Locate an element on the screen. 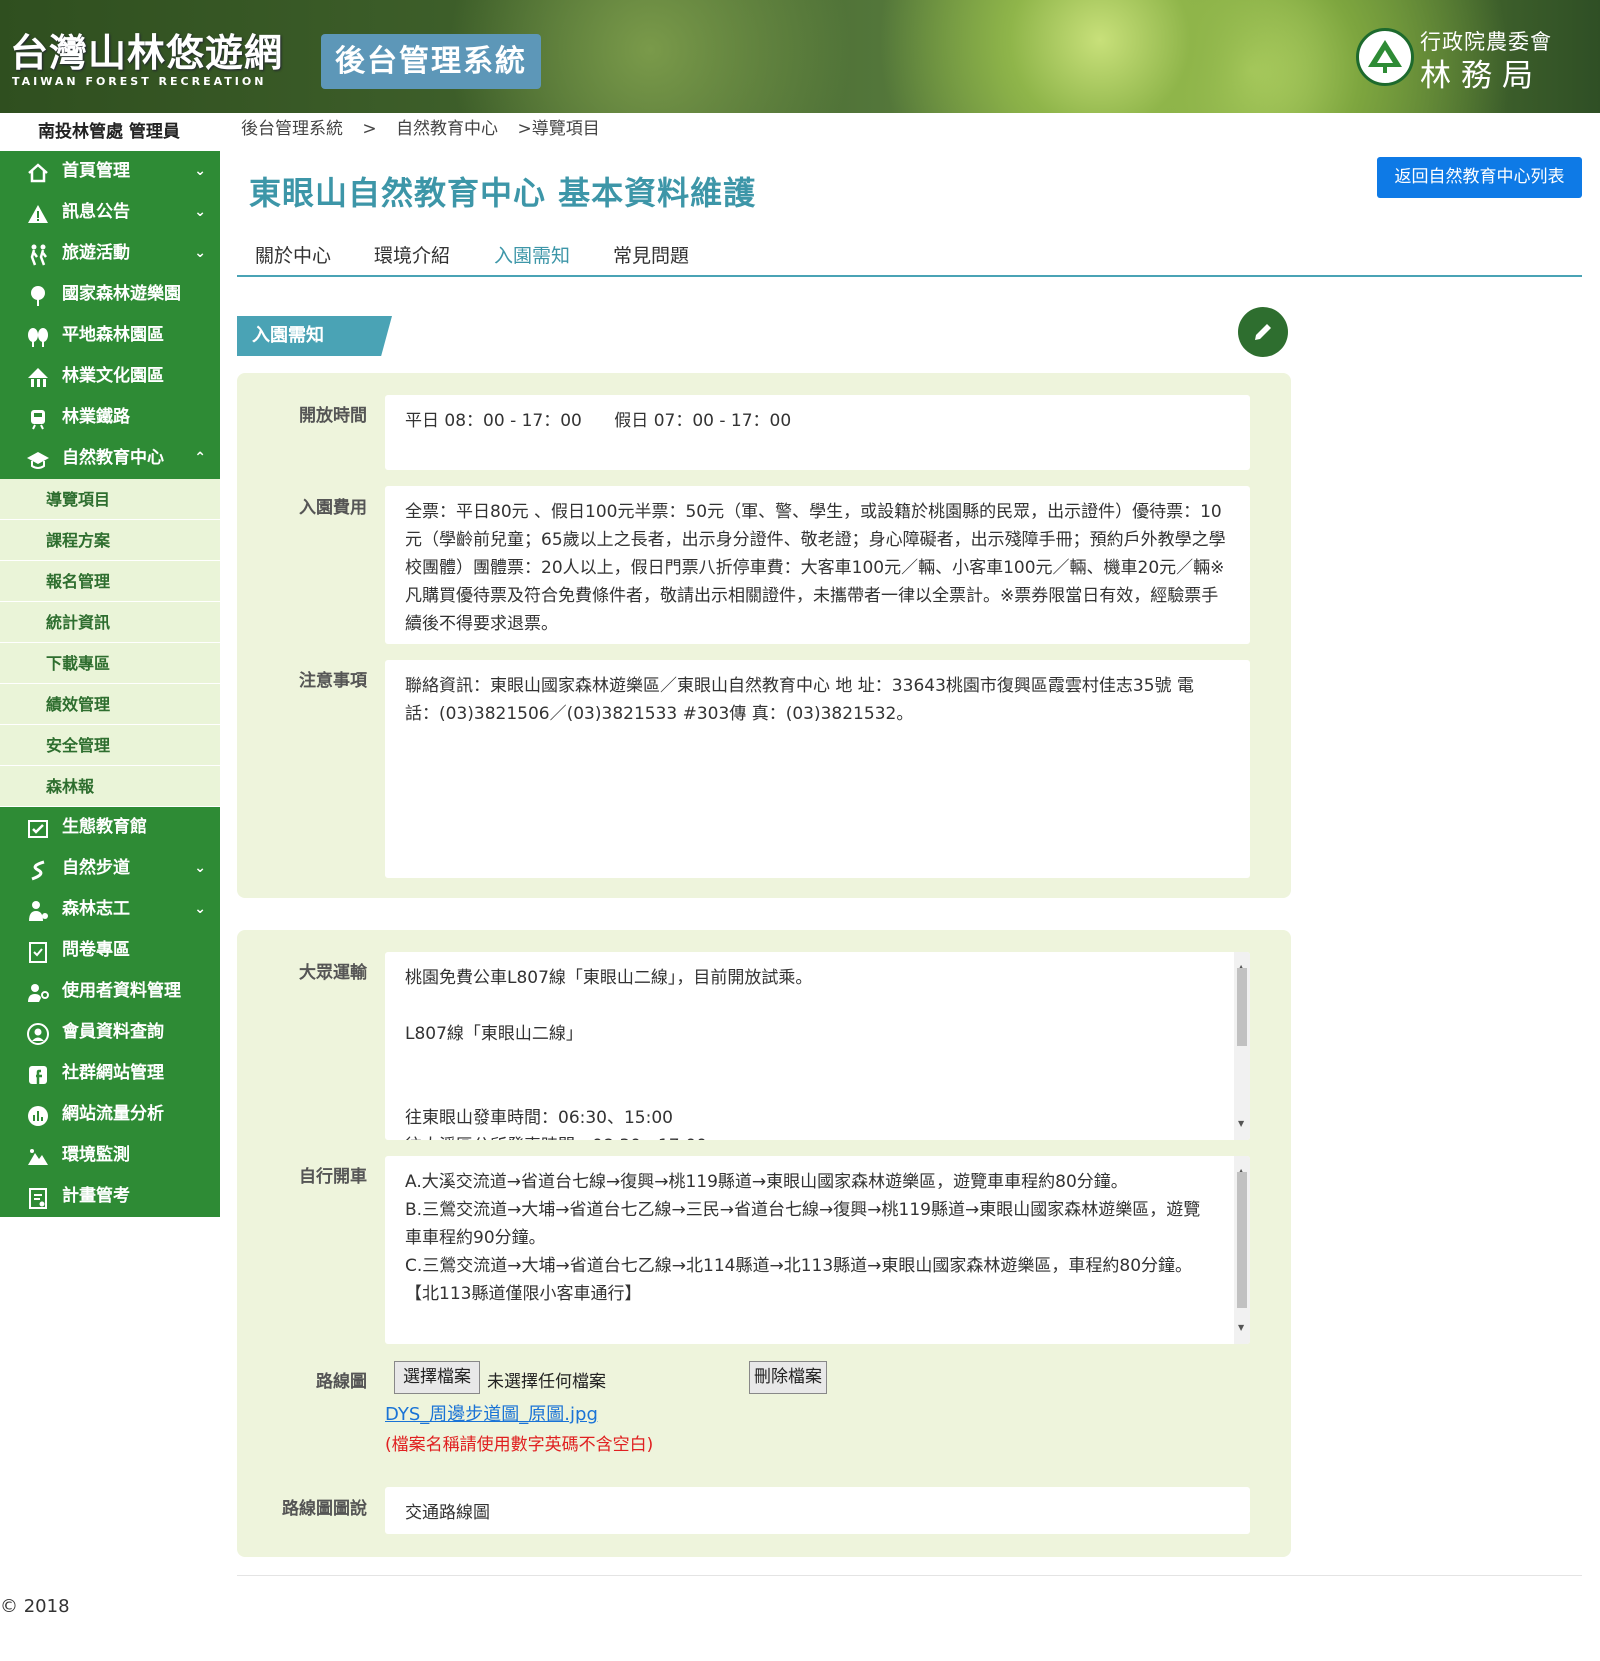 This screenshot has width=1600, height=1661. sidebar-item-travel-activities: 旅遊活動 ⌄ is located at coordinates (110, 253).